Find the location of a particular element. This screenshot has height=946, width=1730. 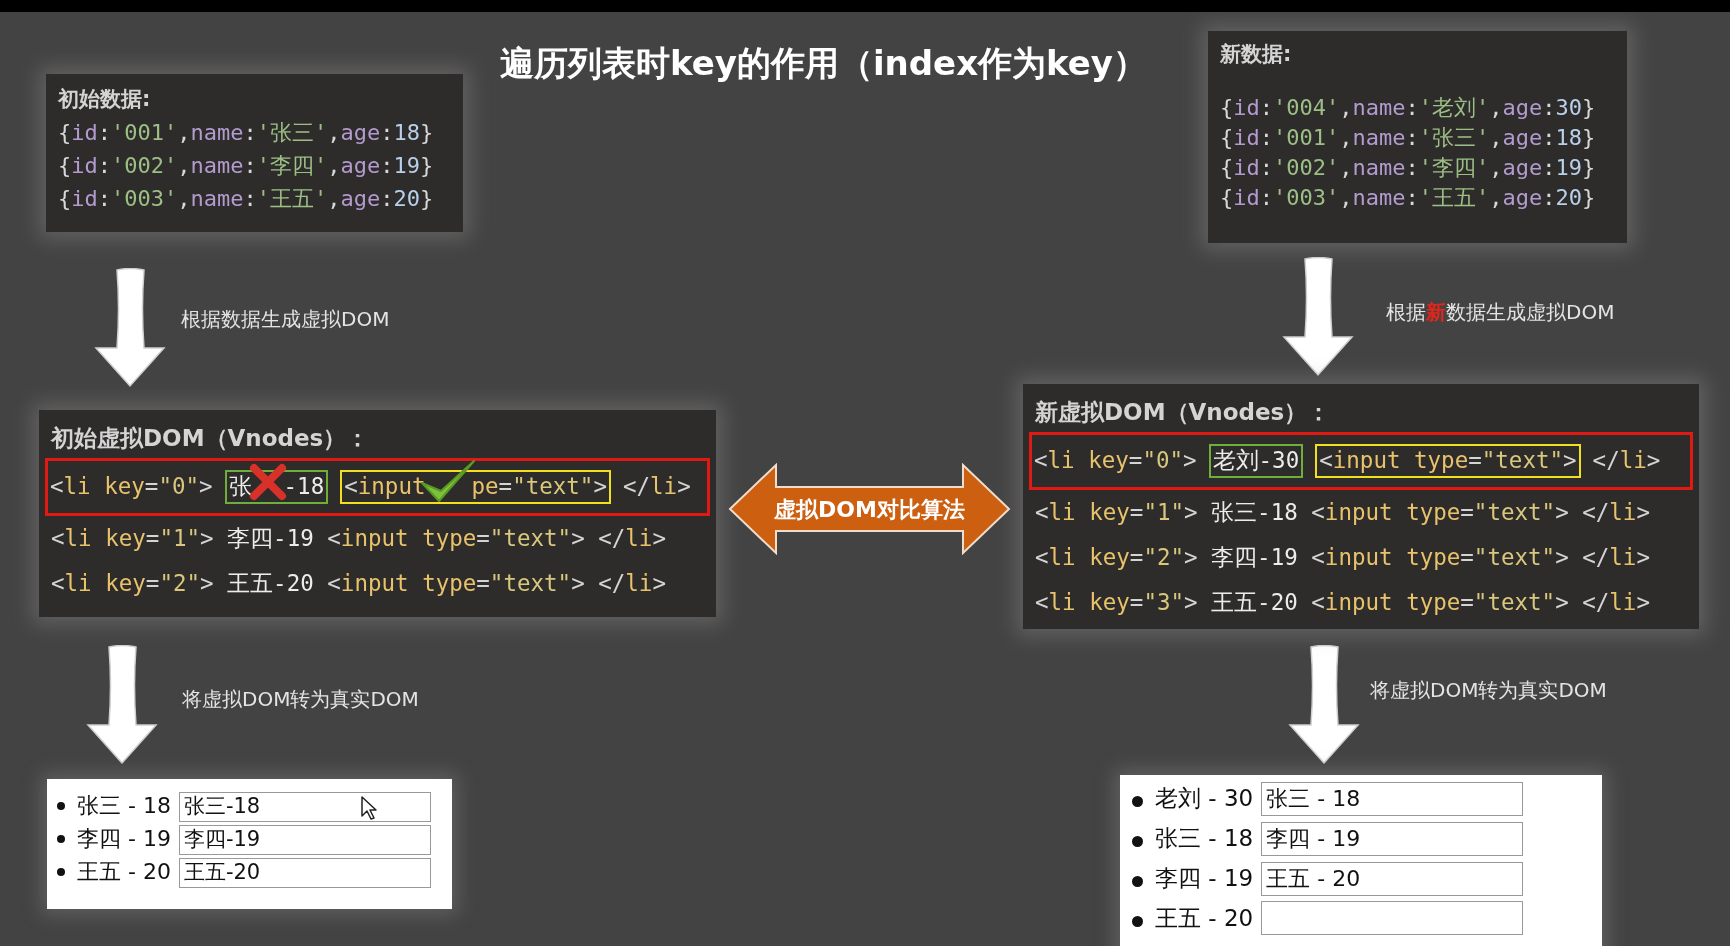

code-line: <li key="1"> 张三-18 <input type="text"> </li> is located at coordinates (1342, 512).